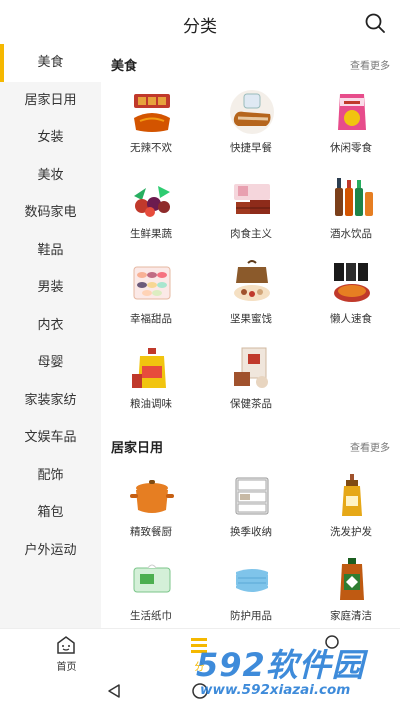 The image size is (400, 711). What do you see at coordinates (251, 234) in the screenshot?
I see `category-label: 肉食主义` at bounding box center [251, 234].